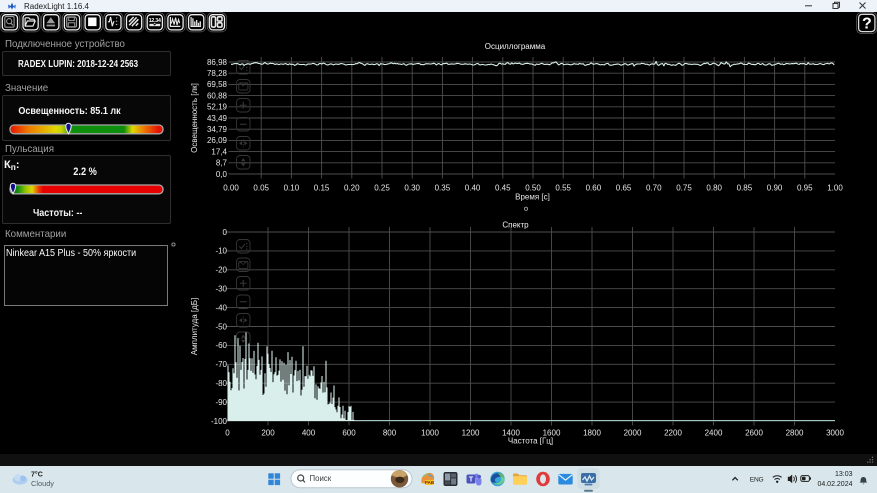 The image size is (877, 493). Describe the element at coordinates (217, 84) in the screenshot. I see `svg-text: 69,58` at that location.